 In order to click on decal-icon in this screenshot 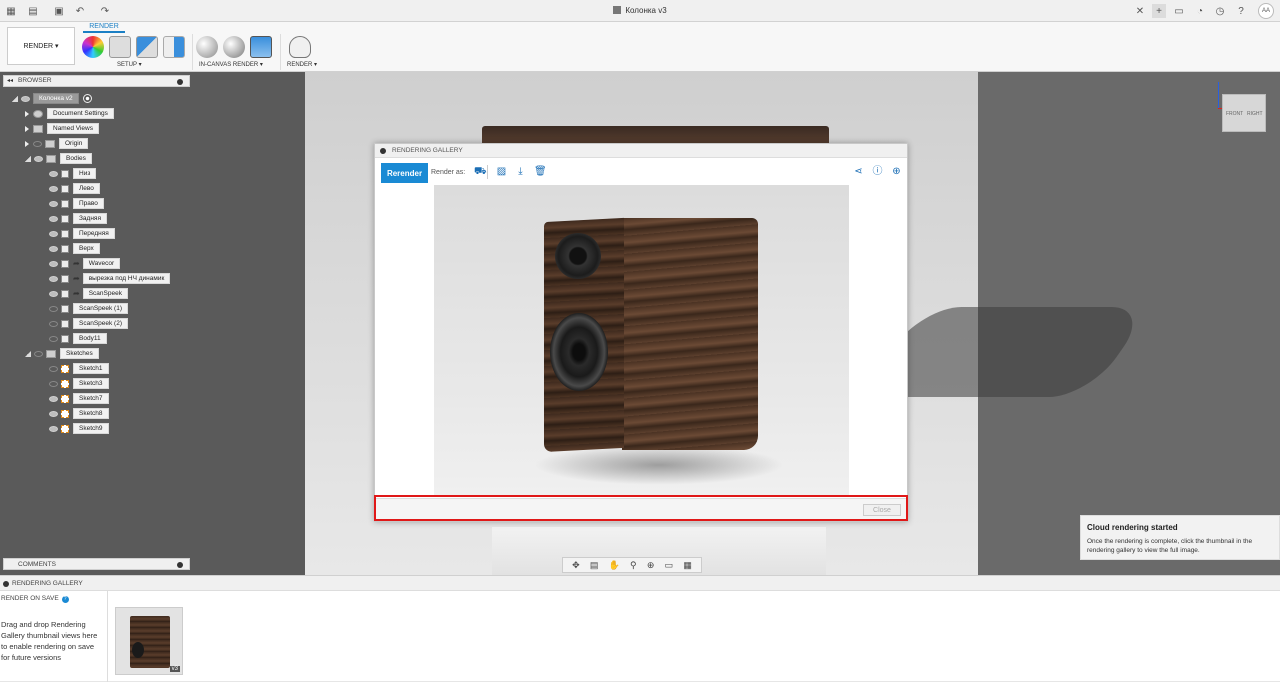, I will do `click(147, 47)`.